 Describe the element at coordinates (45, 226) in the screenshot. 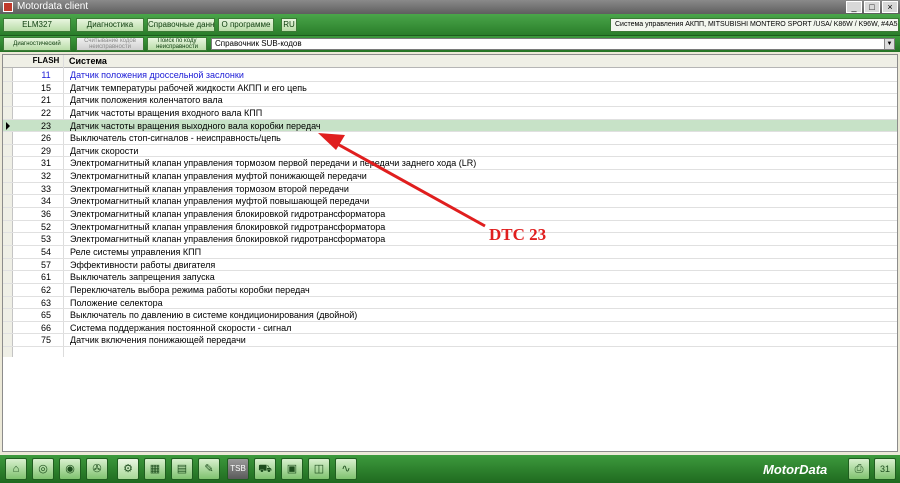

I see `flash-code-cell: 52` at that location.